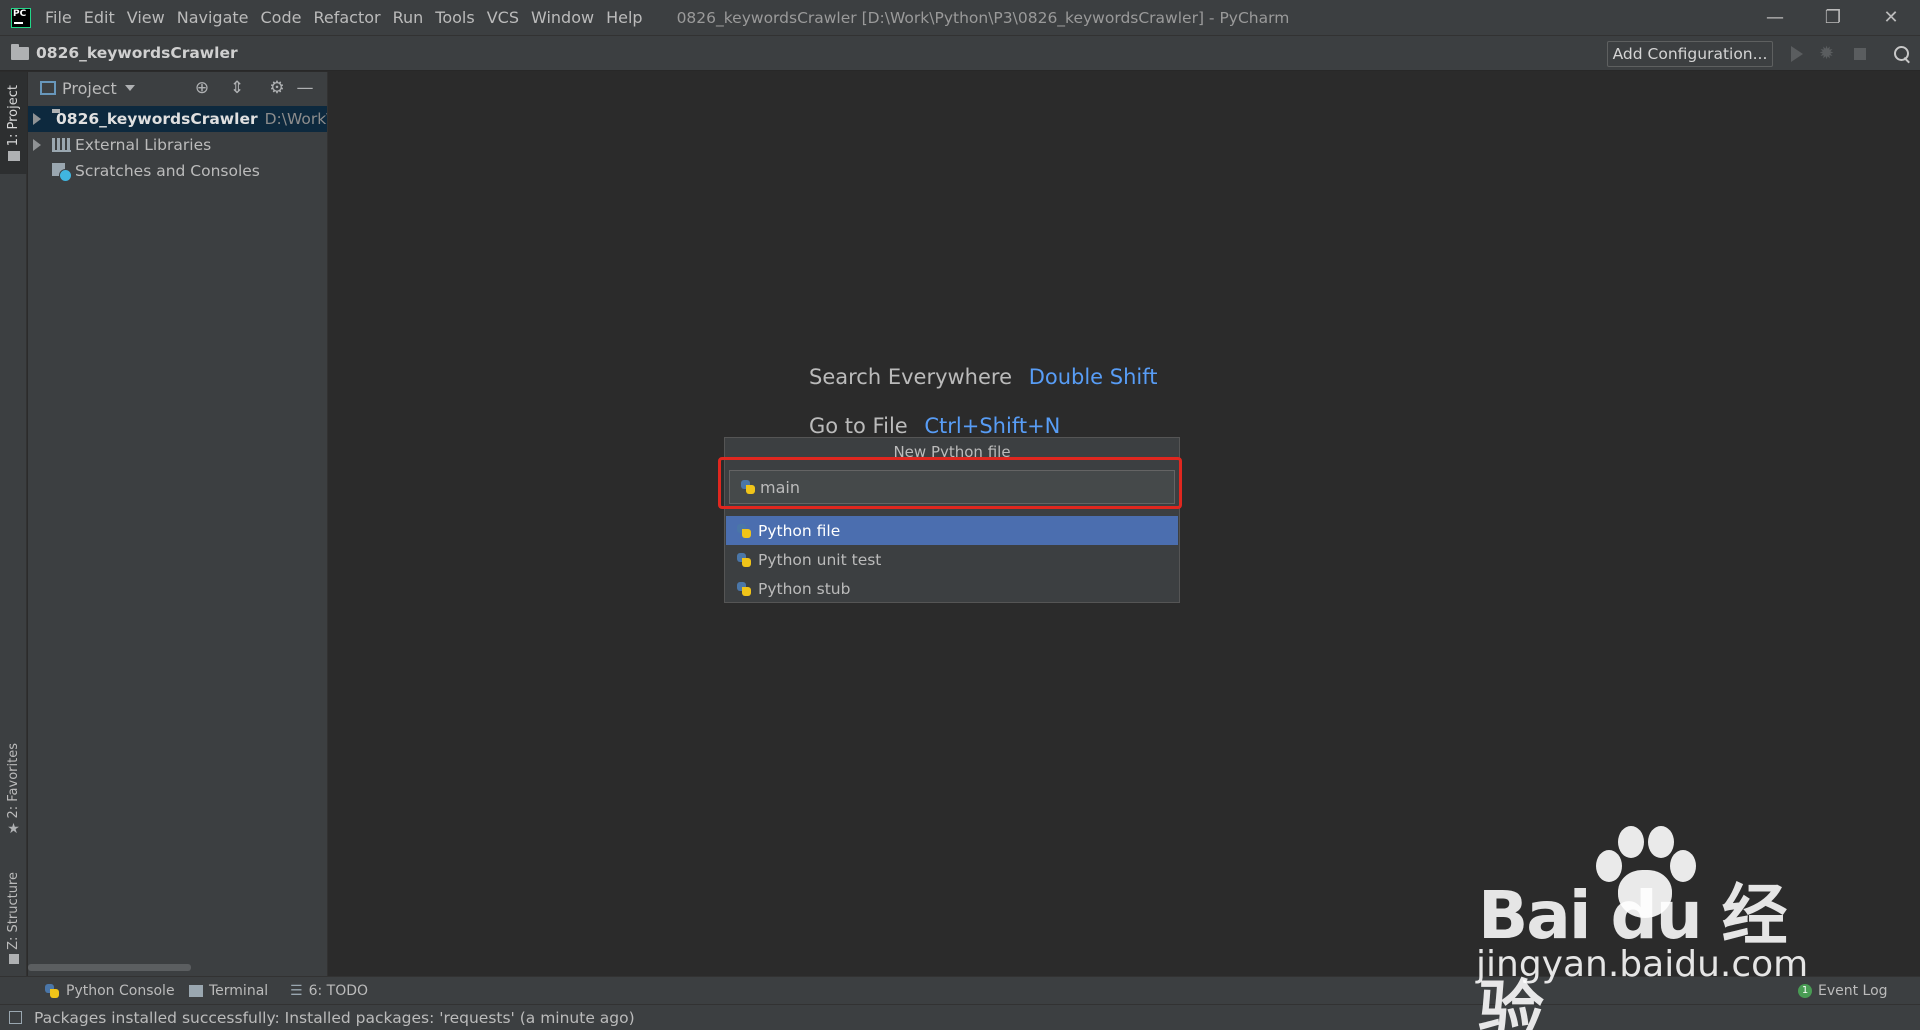 The height and width of the screenshot is (1030, 1920). What do you see at coordinates (1650, 925) in the screenshot?
I see `baidu-watermark: Bai du 经验 jingyan.baidu.com` at bounding box center [1650, 925].